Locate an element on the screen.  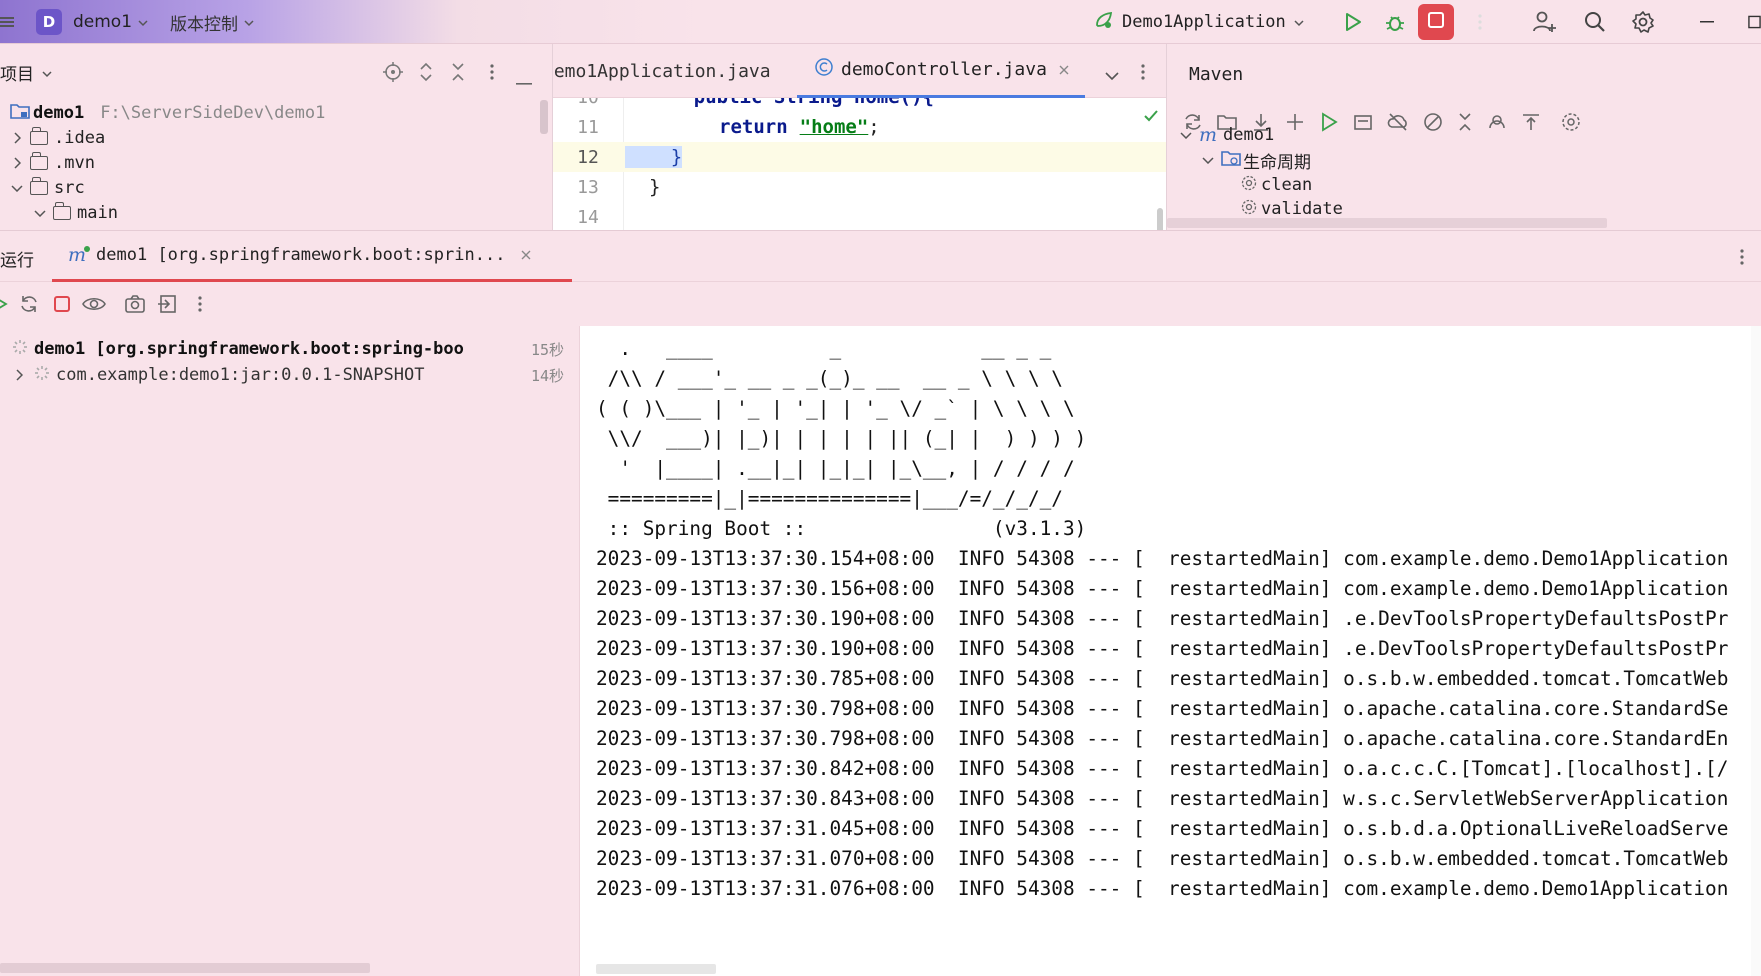
editor-tab: Demo1Application.java is located at coordinates (674, 71).